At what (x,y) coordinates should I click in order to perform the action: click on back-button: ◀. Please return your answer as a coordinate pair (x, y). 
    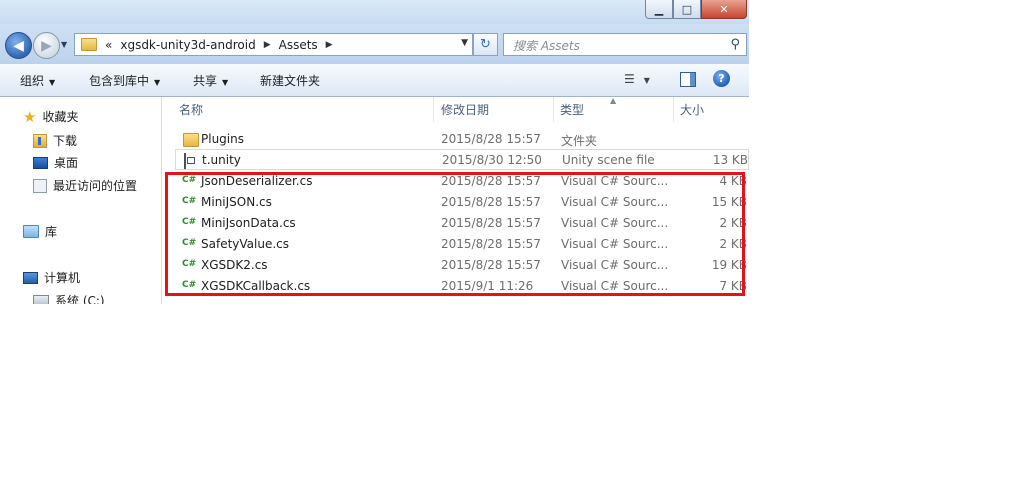
    Looking at the image, I should click on (18, 45).